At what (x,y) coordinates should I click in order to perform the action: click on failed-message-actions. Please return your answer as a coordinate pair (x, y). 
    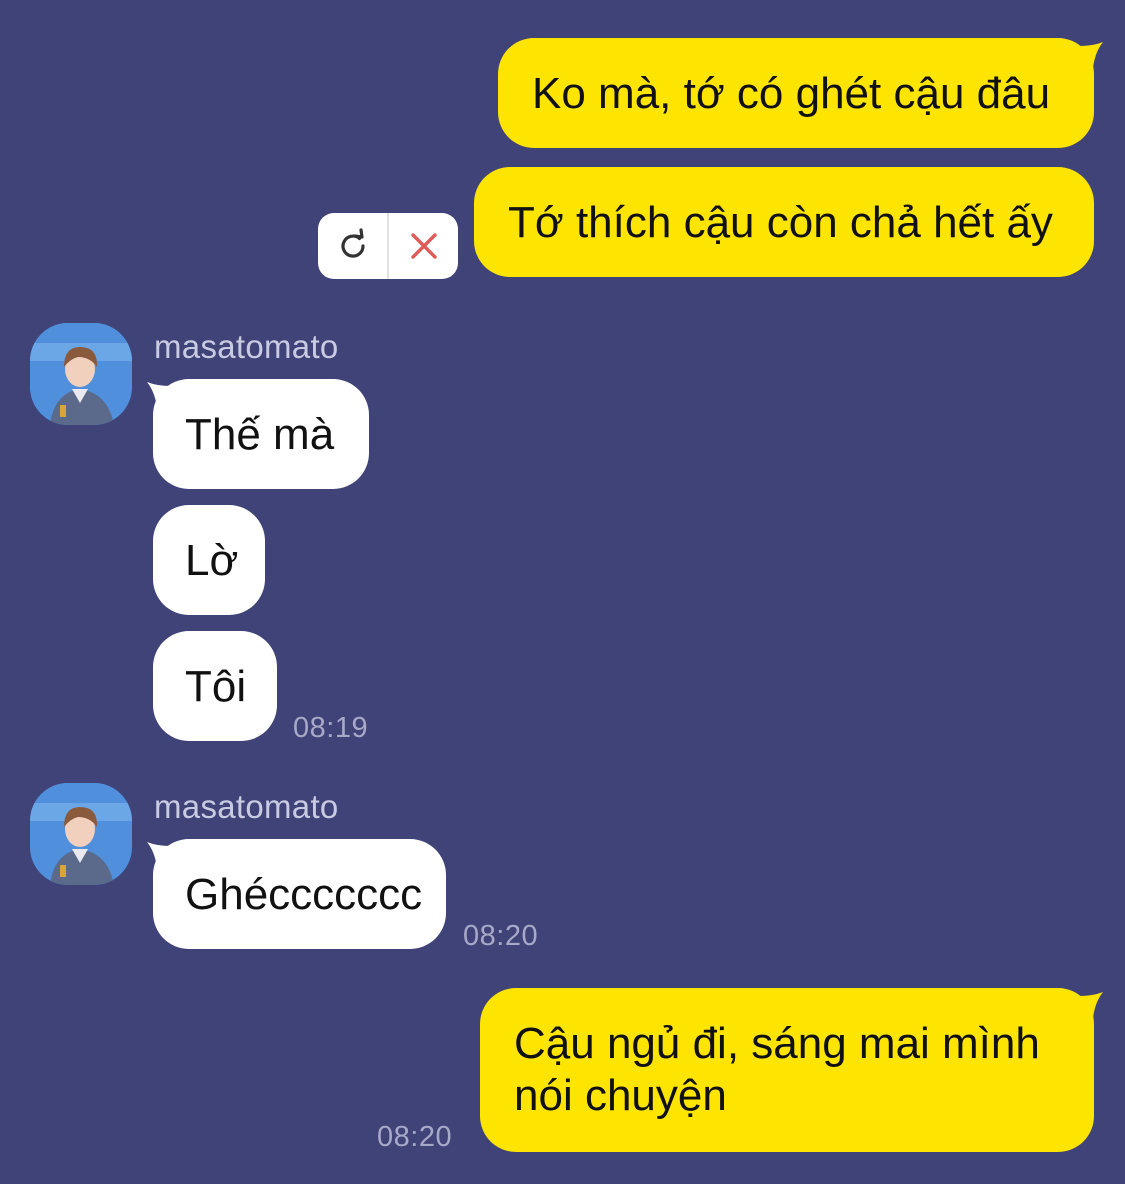
    Looking at the image, I should click on (388, 246).